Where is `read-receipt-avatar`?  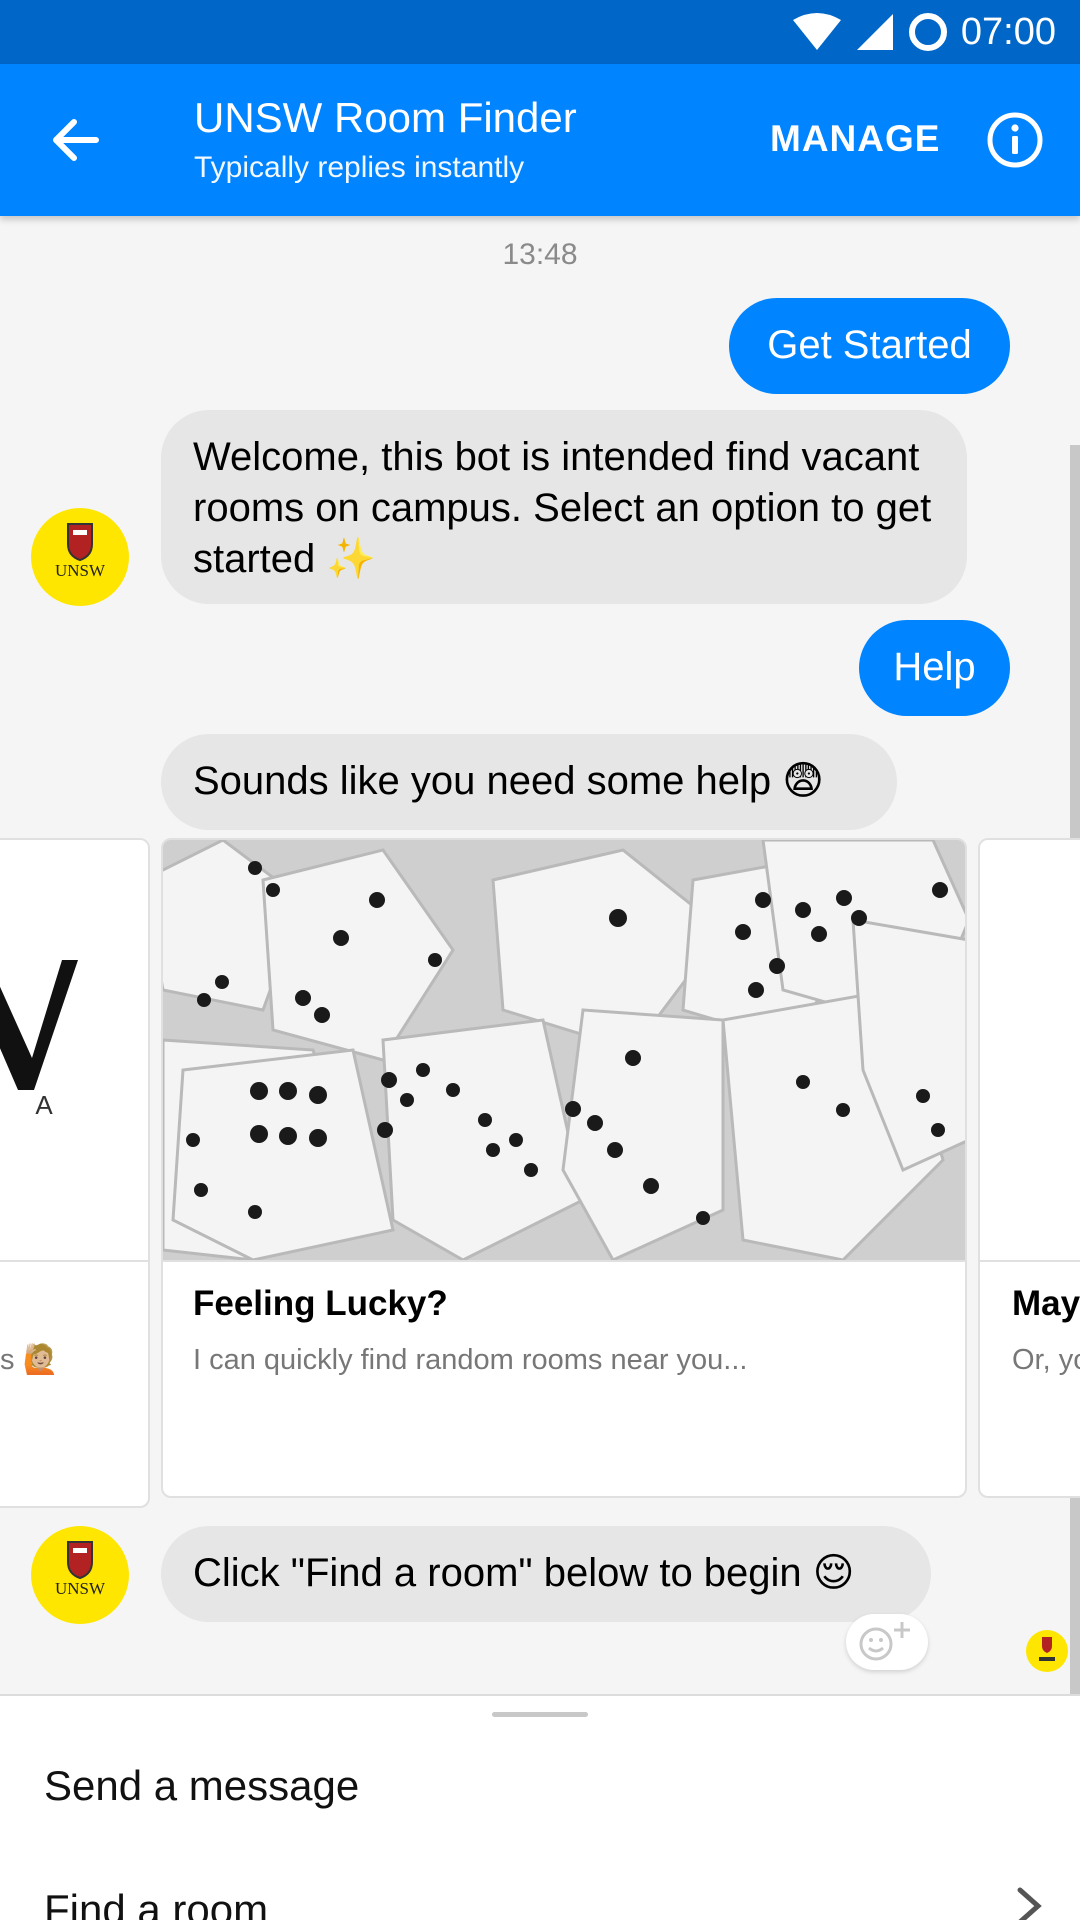 read-receipt-avatar is located at coordinates (1047, 1651).